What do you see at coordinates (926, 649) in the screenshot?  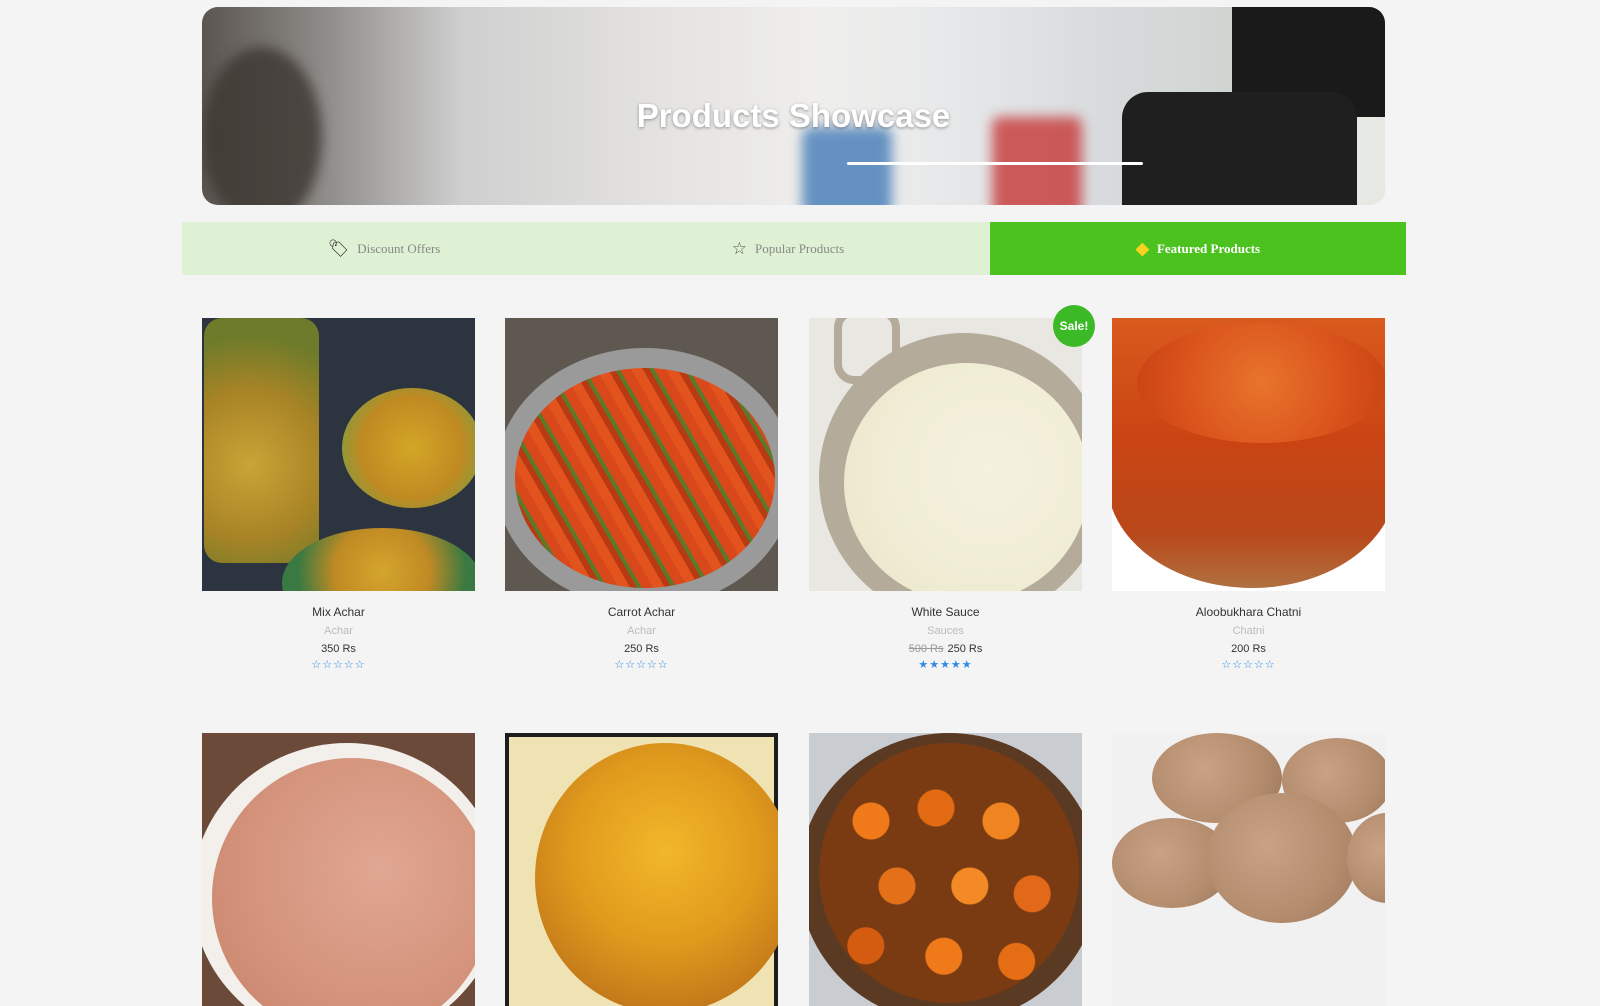 I see `old-price: 500 Rs` at bounding box center [926, 649].